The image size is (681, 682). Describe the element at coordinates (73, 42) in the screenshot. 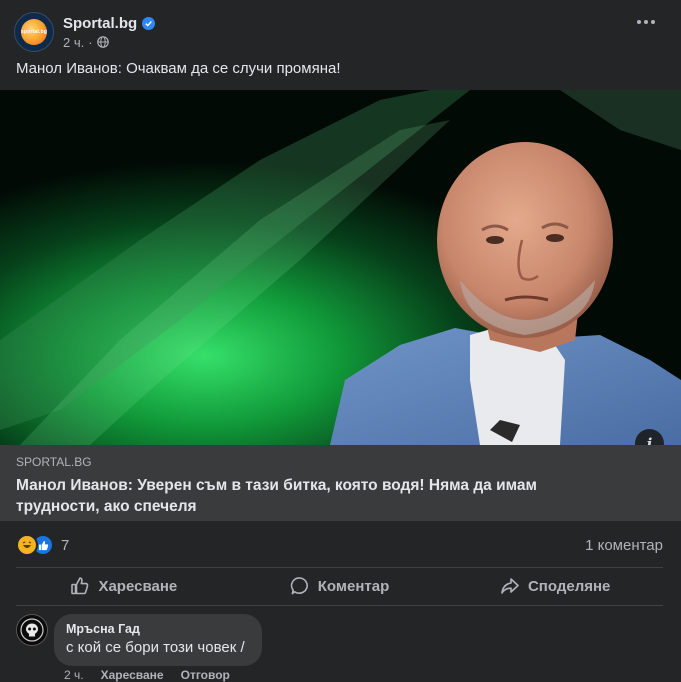

I see `post-time: 2 ч.` at that location.